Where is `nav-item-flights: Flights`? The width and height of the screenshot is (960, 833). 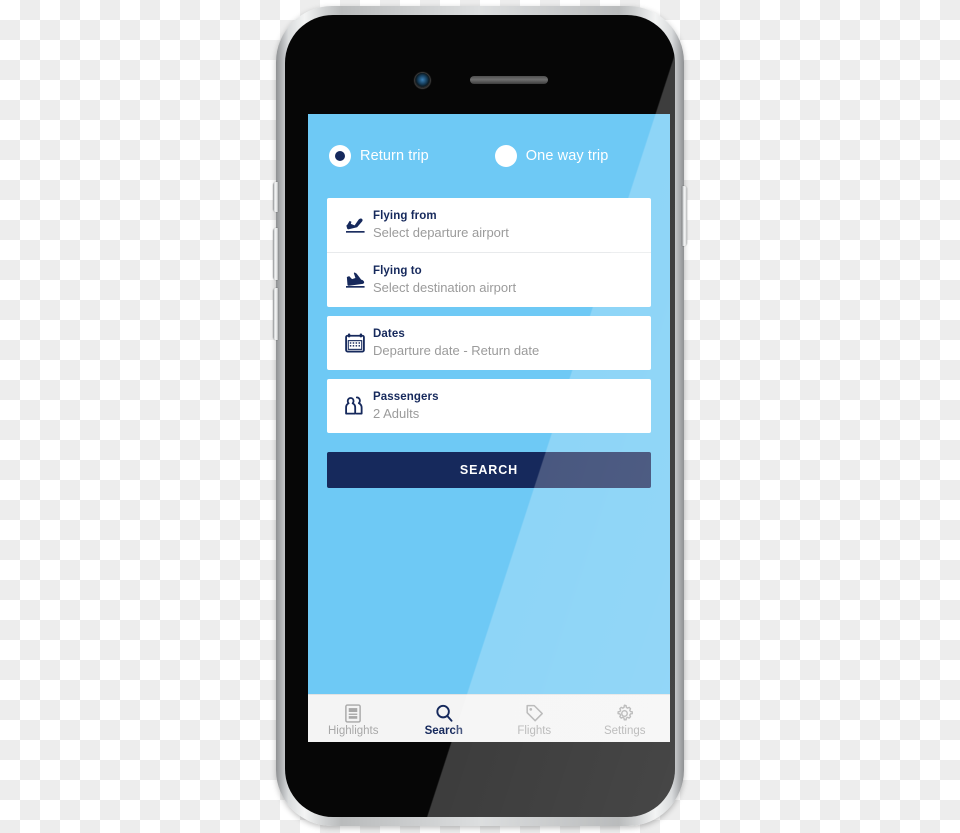
nav-item-flights: Flights is located at coordinates (534, 718).